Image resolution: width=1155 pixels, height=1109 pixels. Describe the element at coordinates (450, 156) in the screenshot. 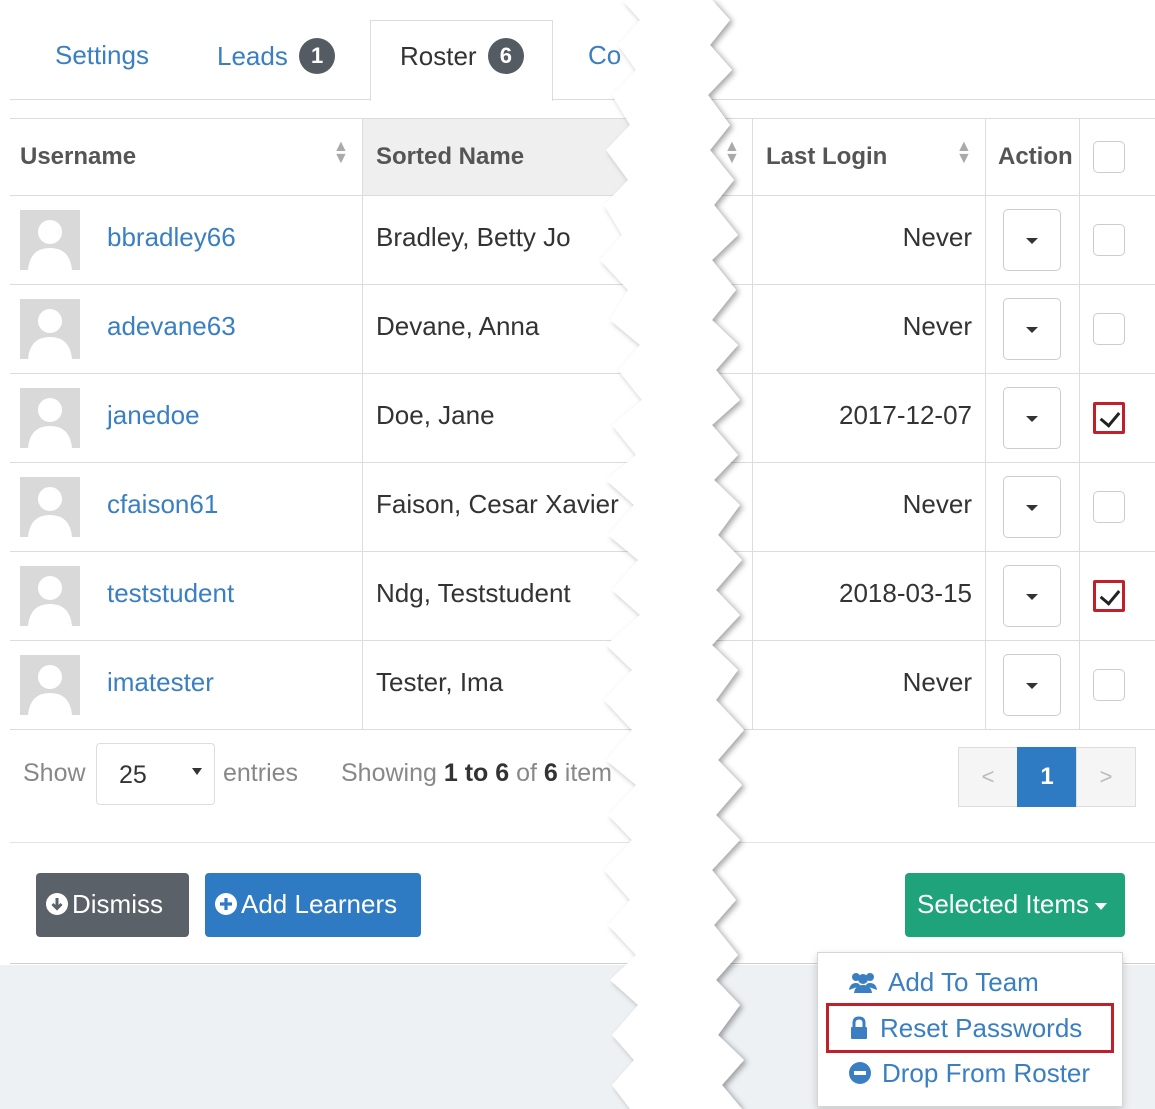

I see `header-sorted-name-label: Sorted Name` at that location.